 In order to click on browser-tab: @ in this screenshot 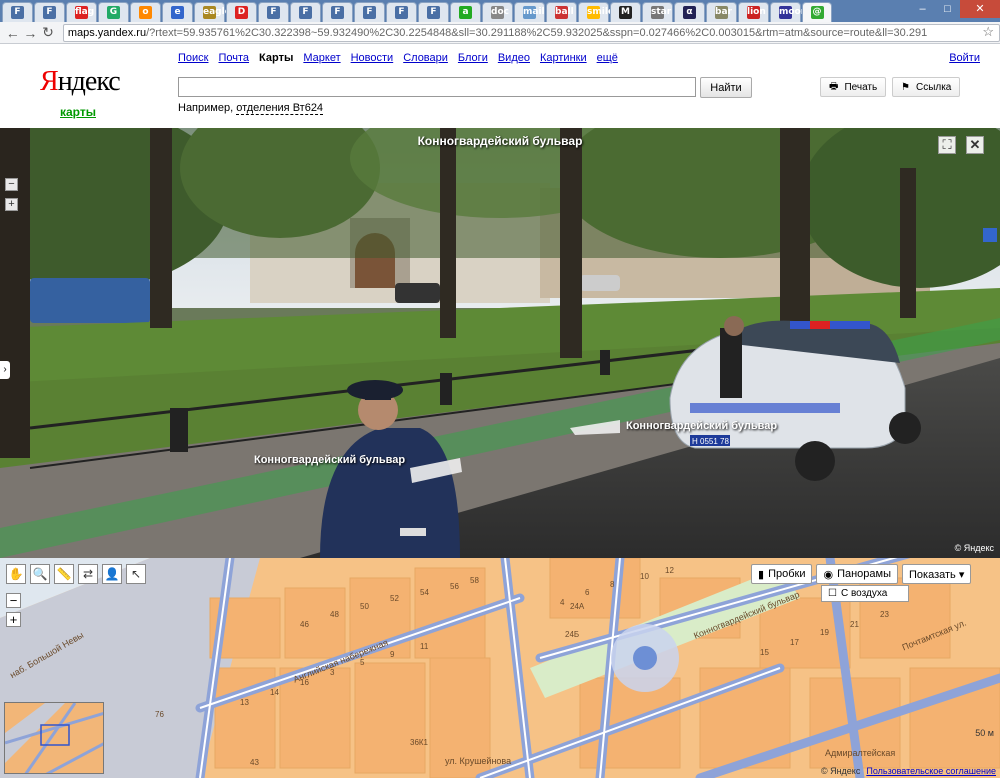, I will do `click(817, 12)`.